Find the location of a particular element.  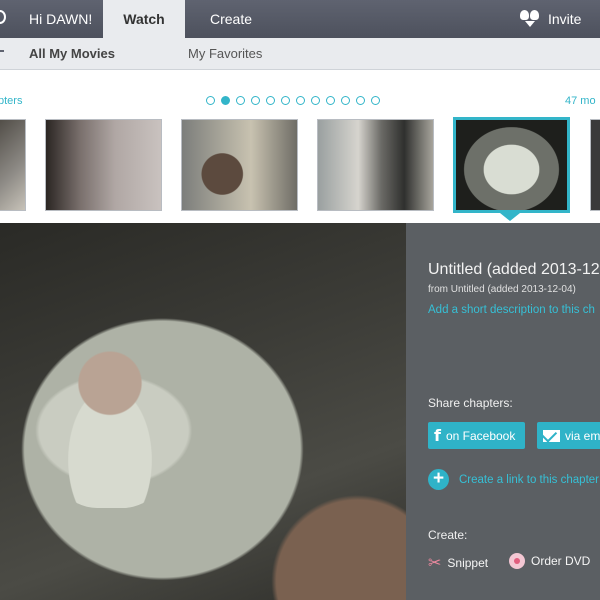

snippet-label: Snippet is located at coordinates (468, 562).